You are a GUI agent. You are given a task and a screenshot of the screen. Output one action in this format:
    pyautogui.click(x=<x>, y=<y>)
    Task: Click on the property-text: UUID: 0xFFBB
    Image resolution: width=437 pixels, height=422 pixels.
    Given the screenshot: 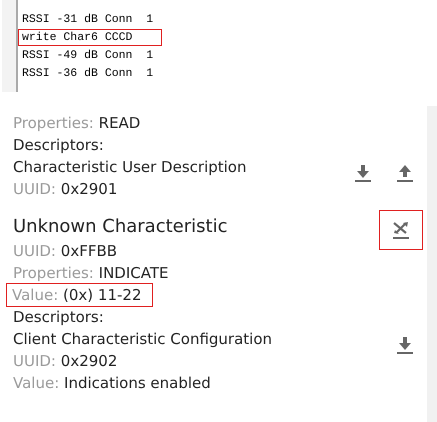 What is the action you would take?
    pyautogui.click(x=65, y=251)
    